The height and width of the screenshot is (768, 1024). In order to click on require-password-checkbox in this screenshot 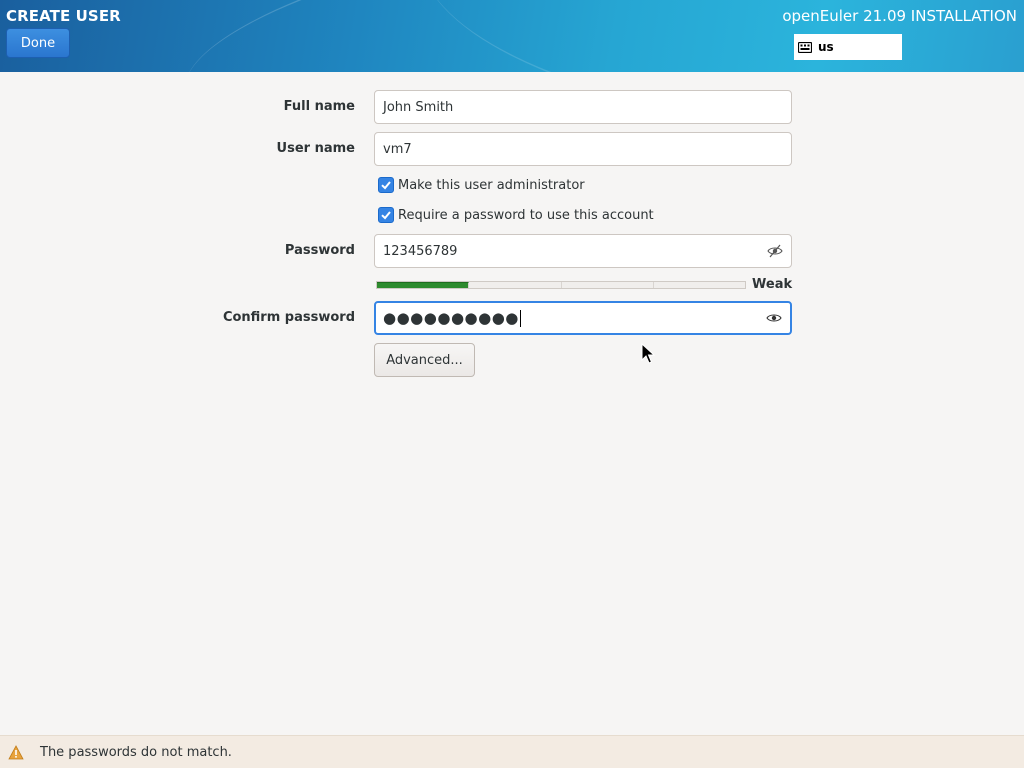, I will do `click(386, 215)`.